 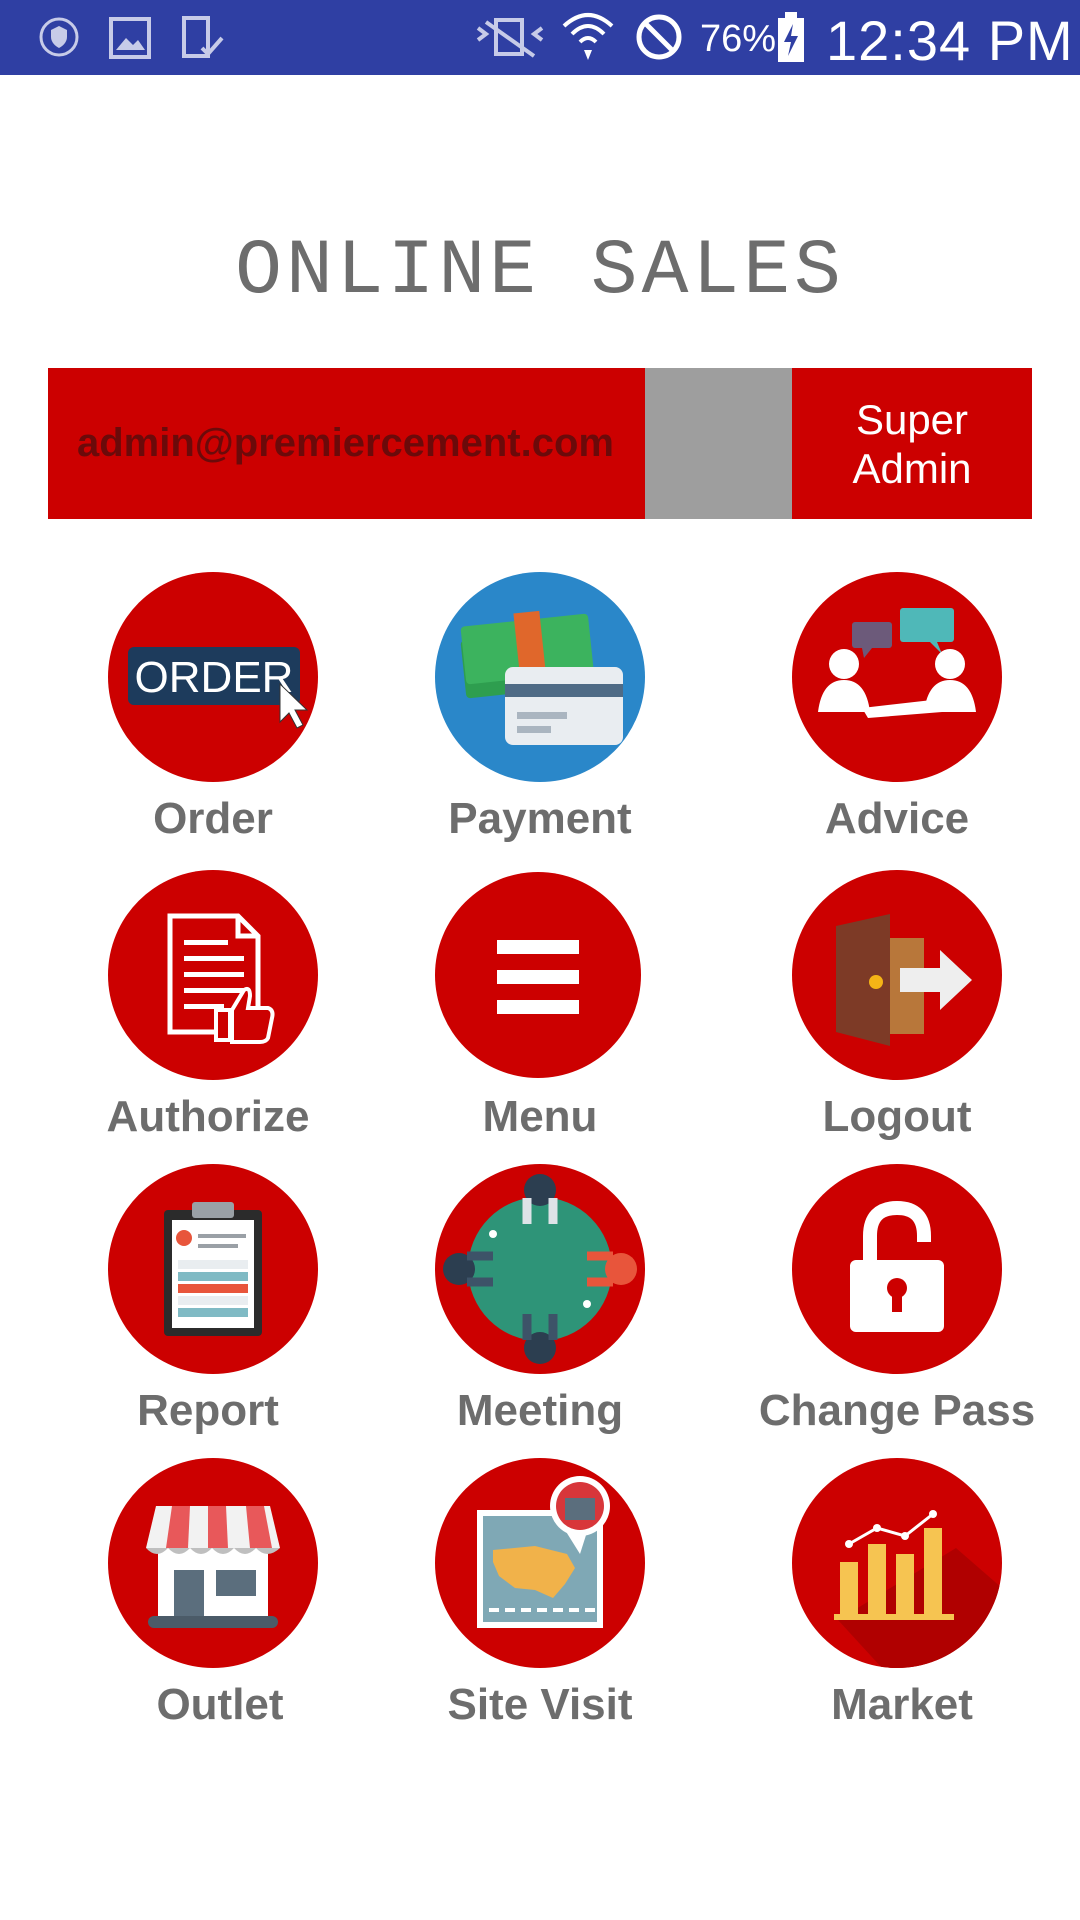 I want to click on status-bar: 76% 12:34 PM, so click(x=540, y=37).